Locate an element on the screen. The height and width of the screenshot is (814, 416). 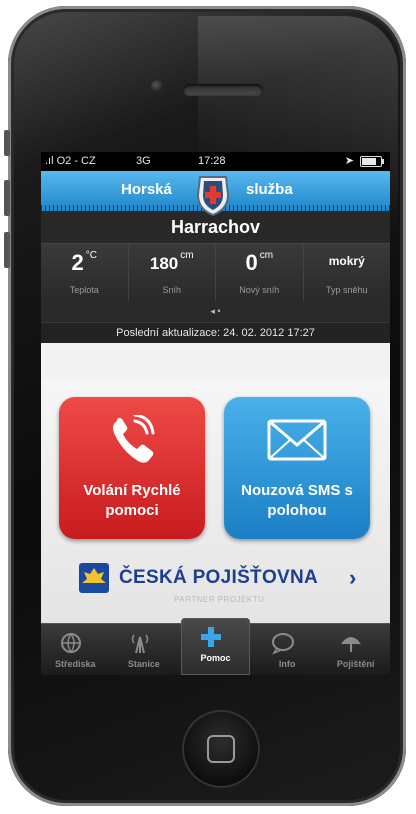
partner-name: ČESKÁ POJIŠŤOVNA is located at coordinates (219, 577).